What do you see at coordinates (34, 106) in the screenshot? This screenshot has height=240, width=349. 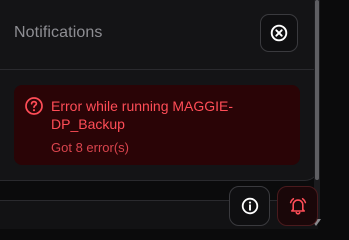 I see `question-circle-icon` at bounding box center [34, 106].